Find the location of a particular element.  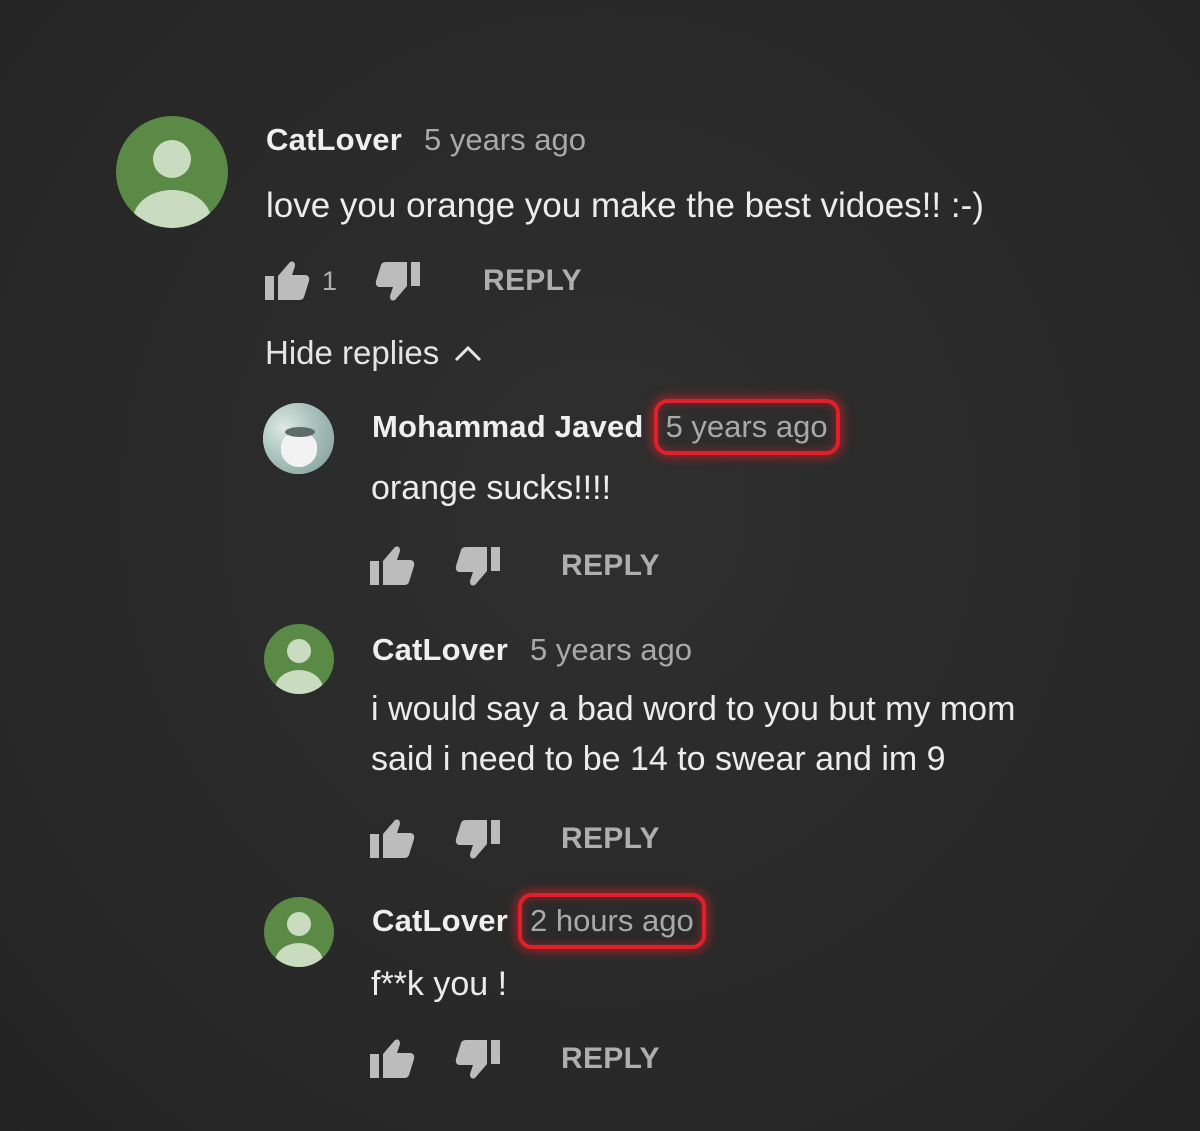

comment-text-line: i would say a bad word to you but my mom is located at coordinates (693, 709).